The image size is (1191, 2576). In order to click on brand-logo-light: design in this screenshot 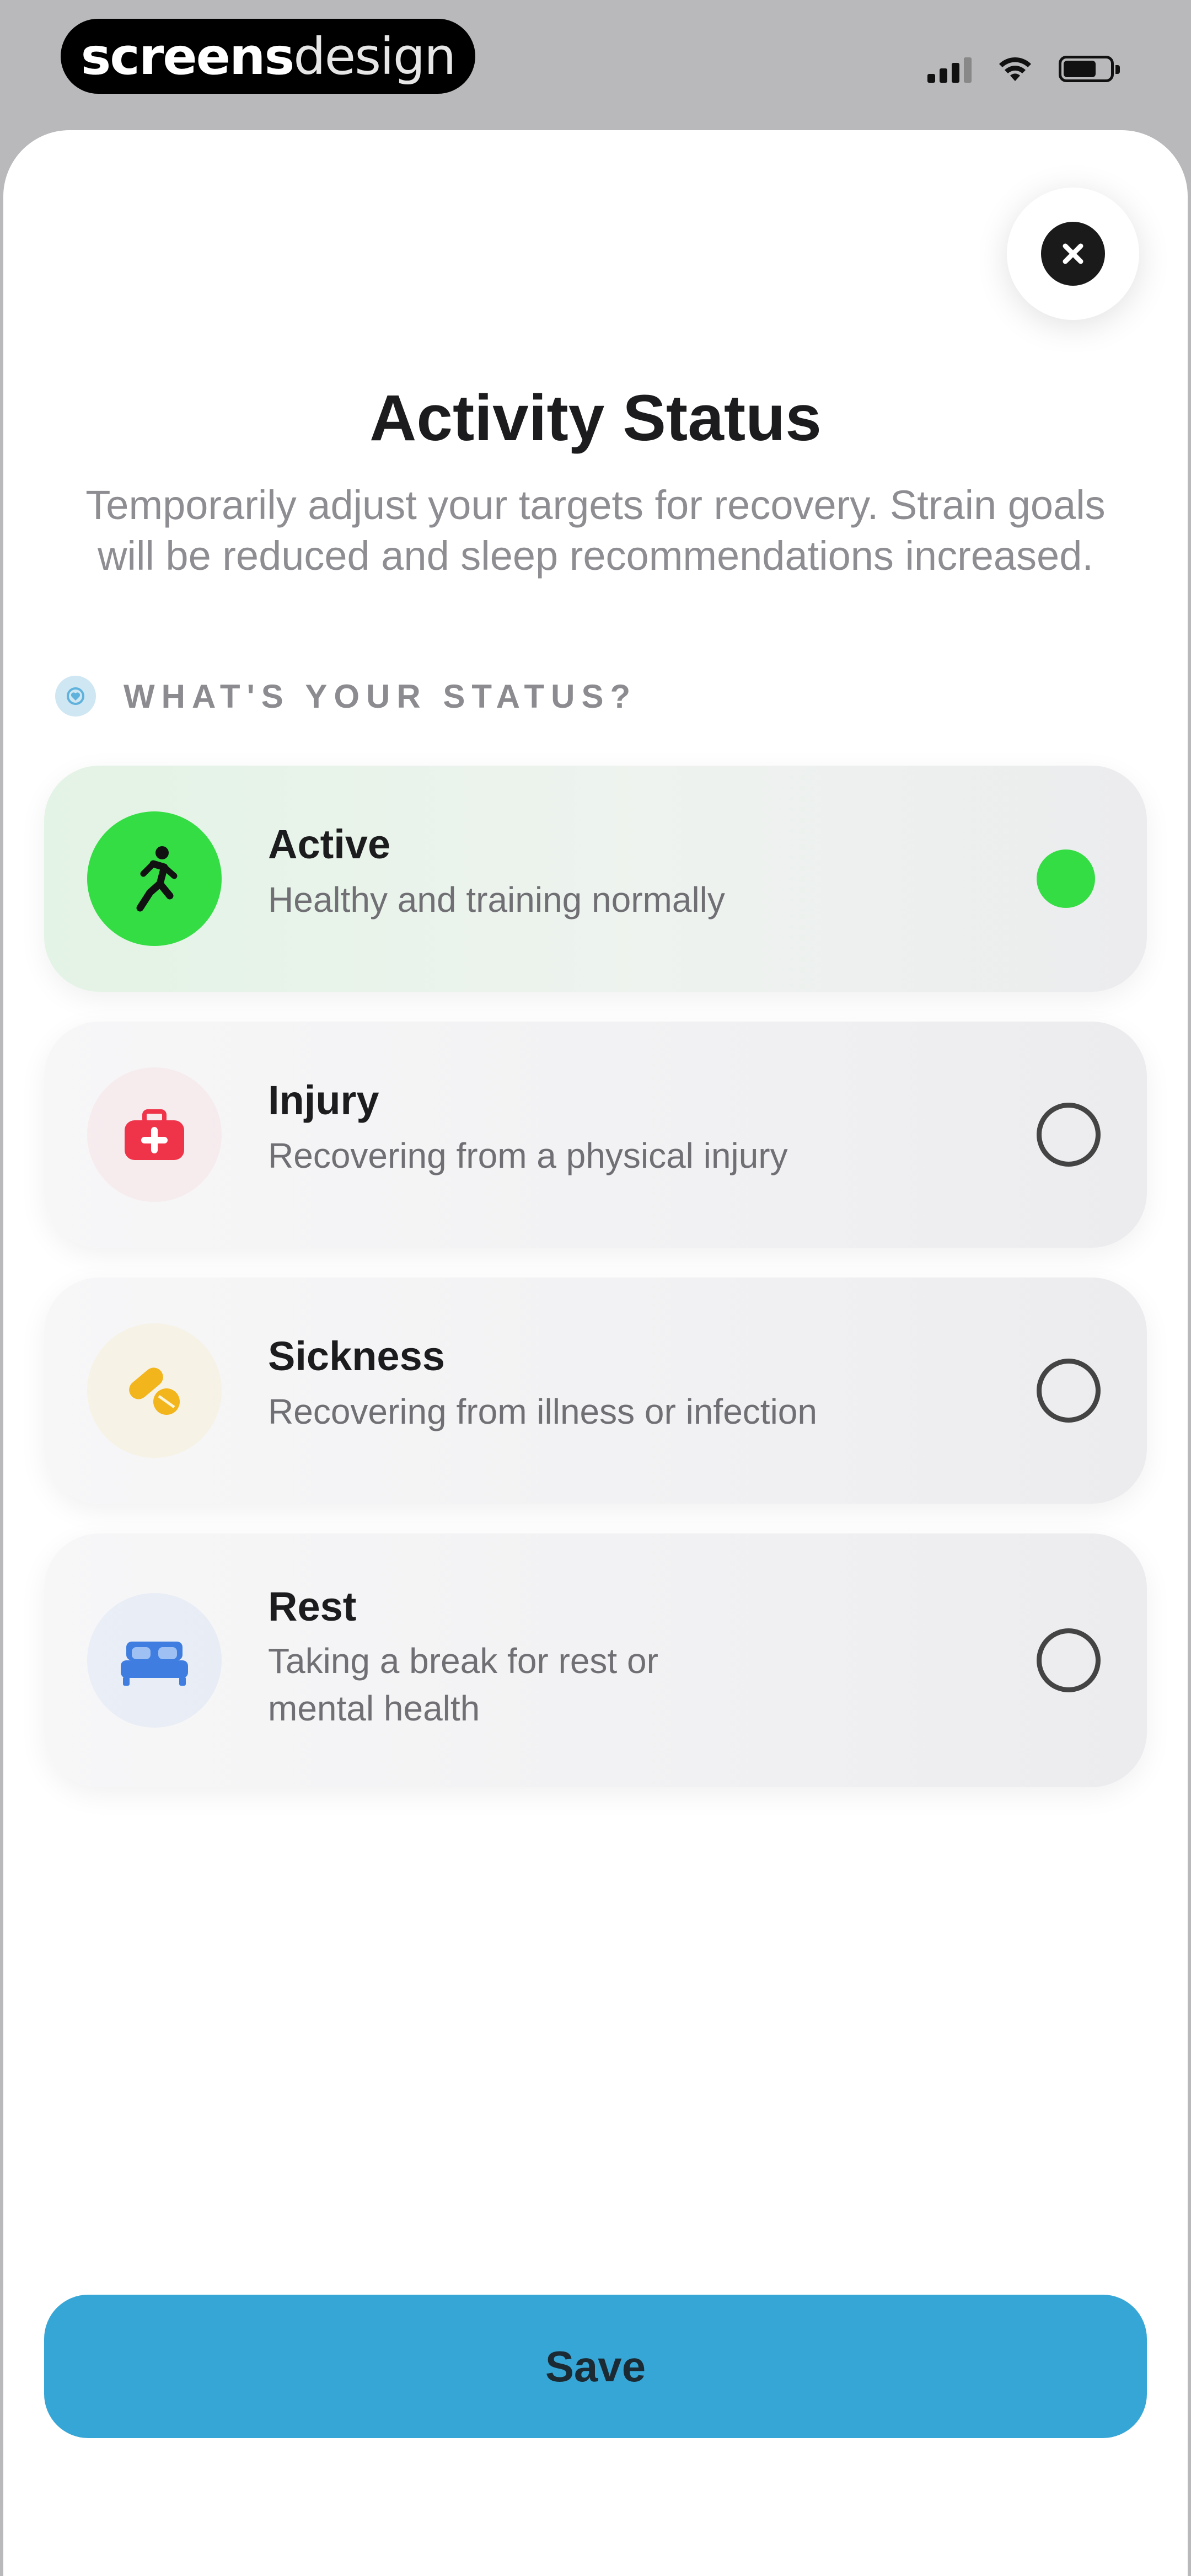, I will do `click(374, 56)`.